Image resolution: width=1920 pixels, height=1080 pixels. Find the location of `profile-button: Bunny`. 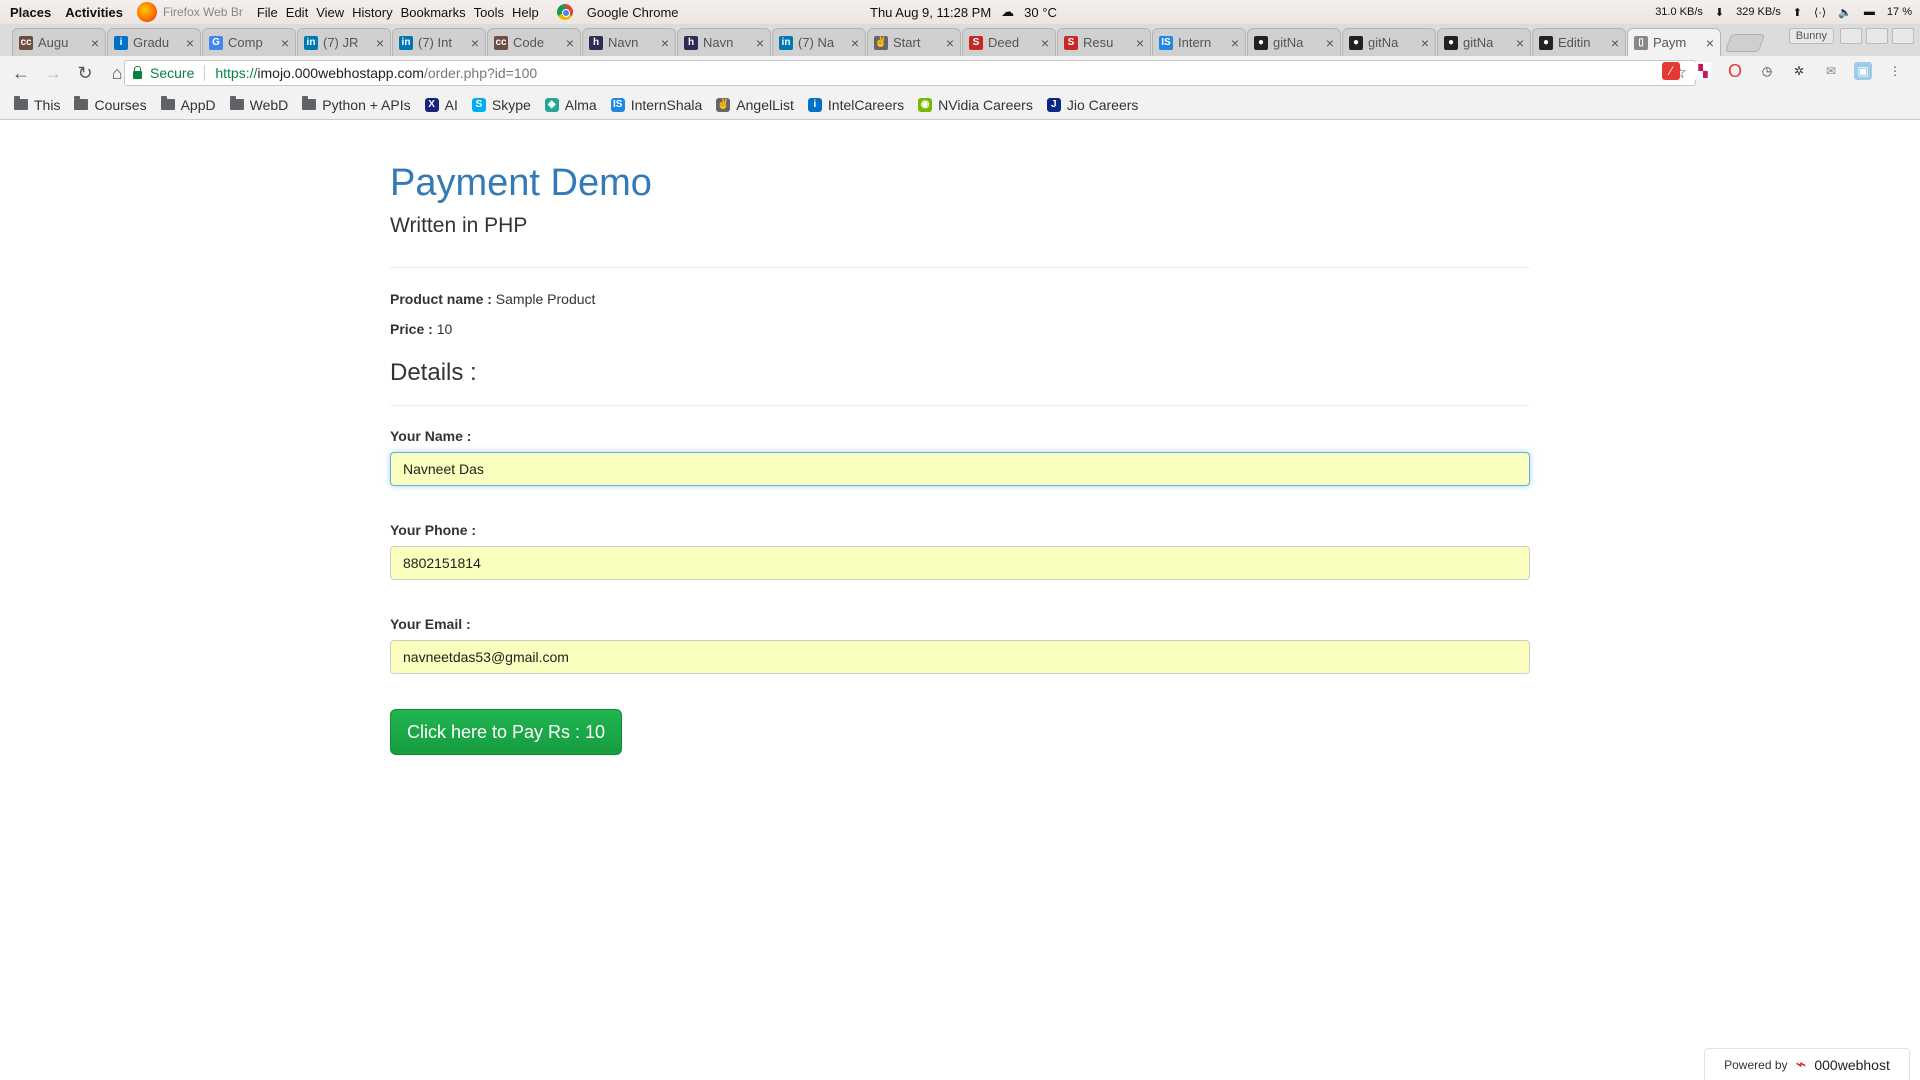

profile-button: Bunny is located at coordinates (1811, 36).